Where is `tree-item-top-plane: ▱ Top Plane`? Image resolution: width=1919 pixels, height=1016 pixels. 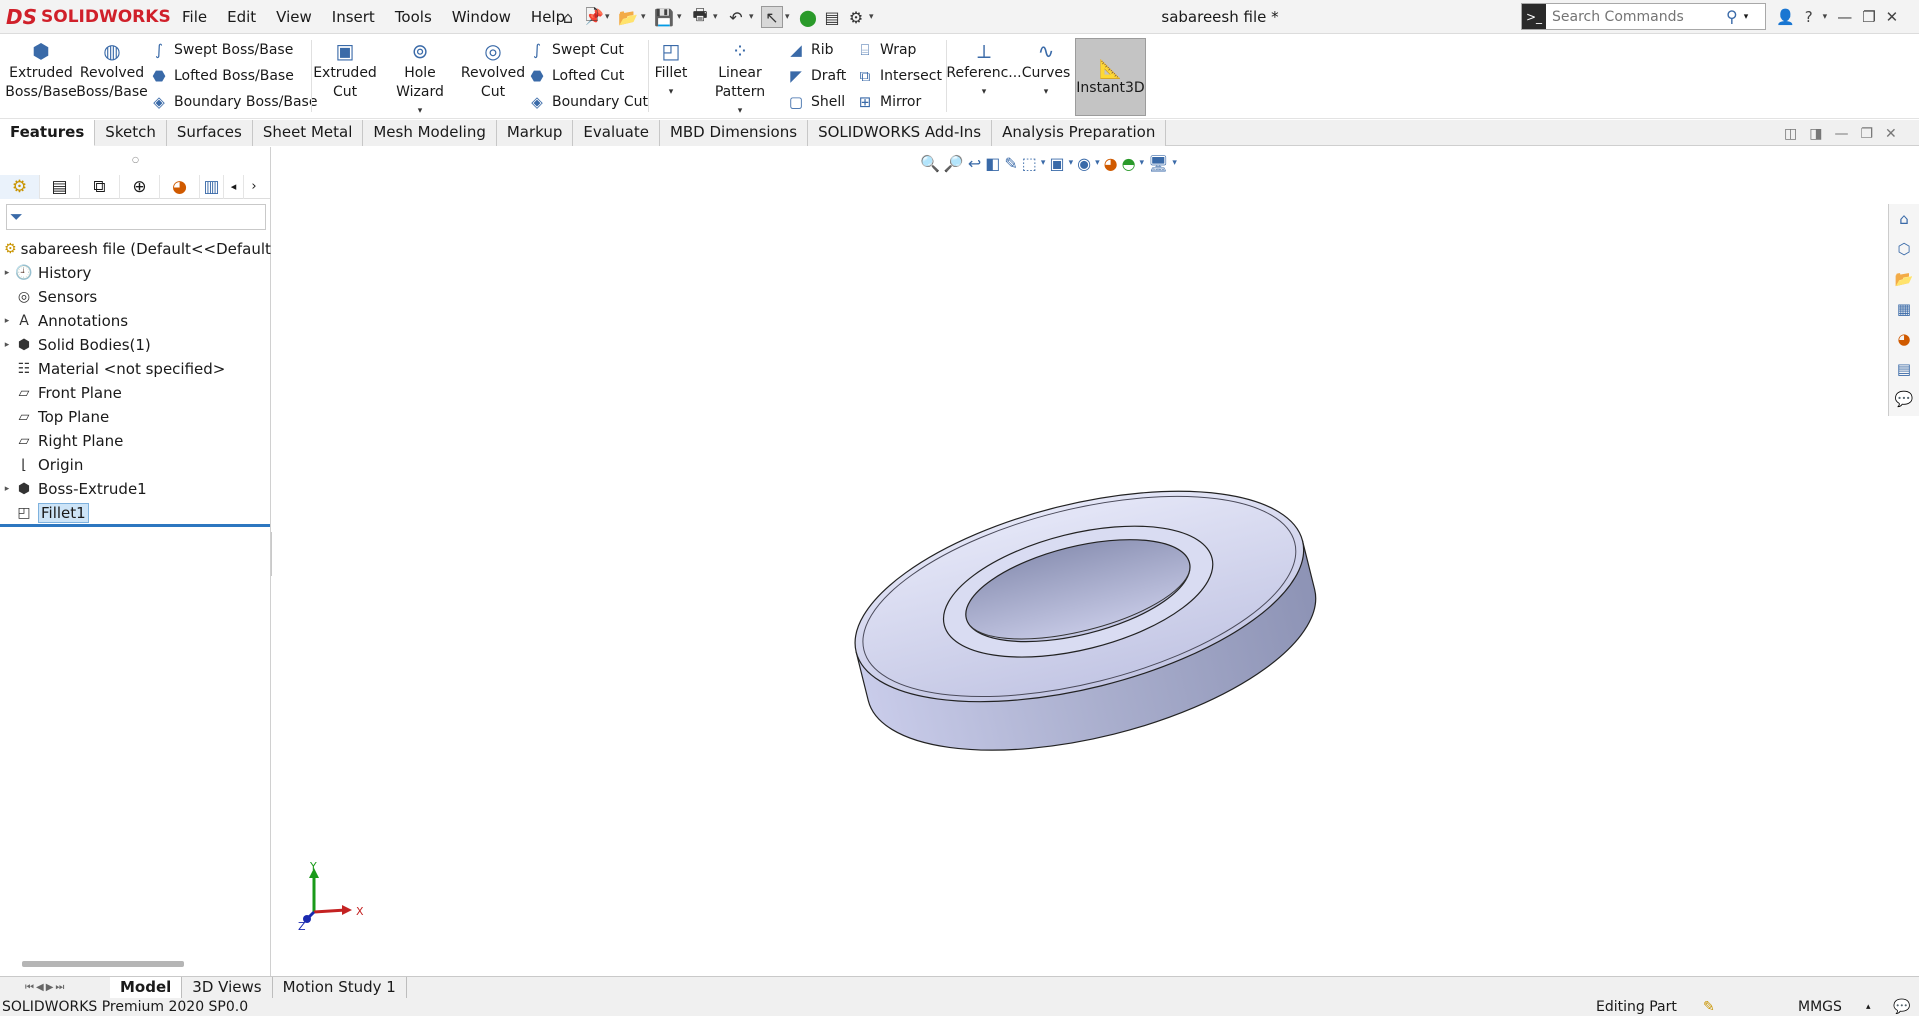 tree-item-top-plane: ▱ Top Plane is located at coordinates (135, 417).